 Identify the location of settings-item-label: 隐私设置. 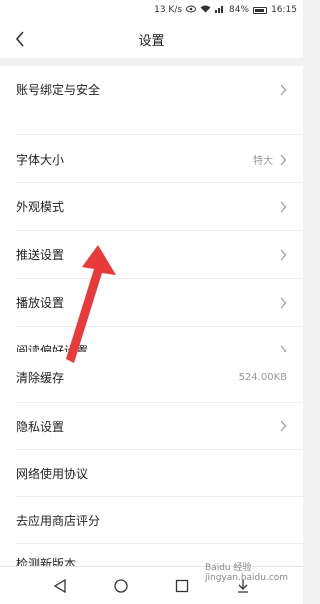
(40, 426).